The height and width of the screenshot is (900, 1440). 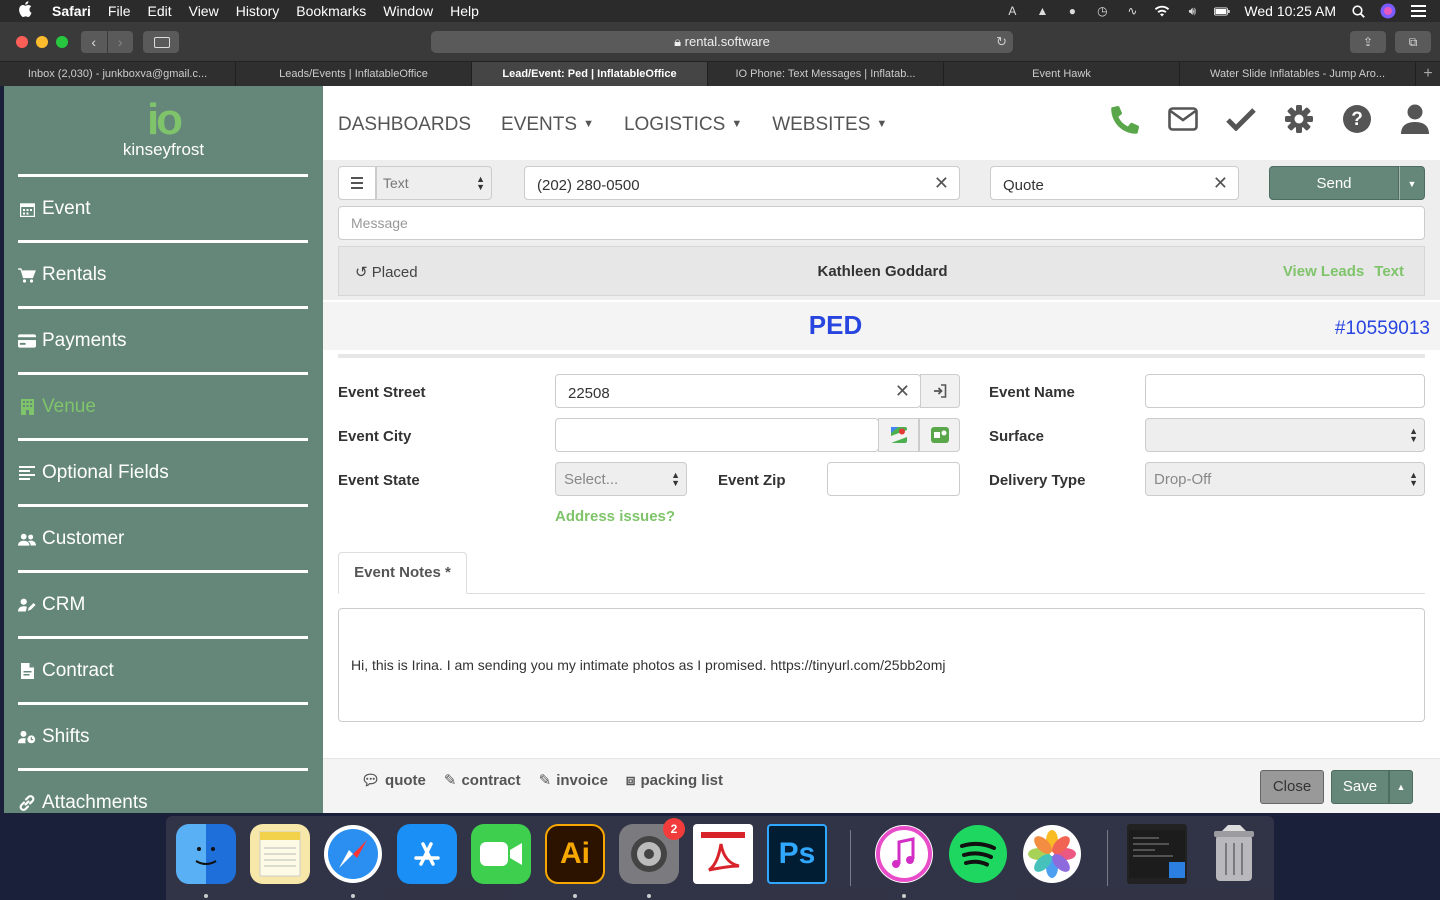 I want to click on zip-input, so click(x=893, y=479).